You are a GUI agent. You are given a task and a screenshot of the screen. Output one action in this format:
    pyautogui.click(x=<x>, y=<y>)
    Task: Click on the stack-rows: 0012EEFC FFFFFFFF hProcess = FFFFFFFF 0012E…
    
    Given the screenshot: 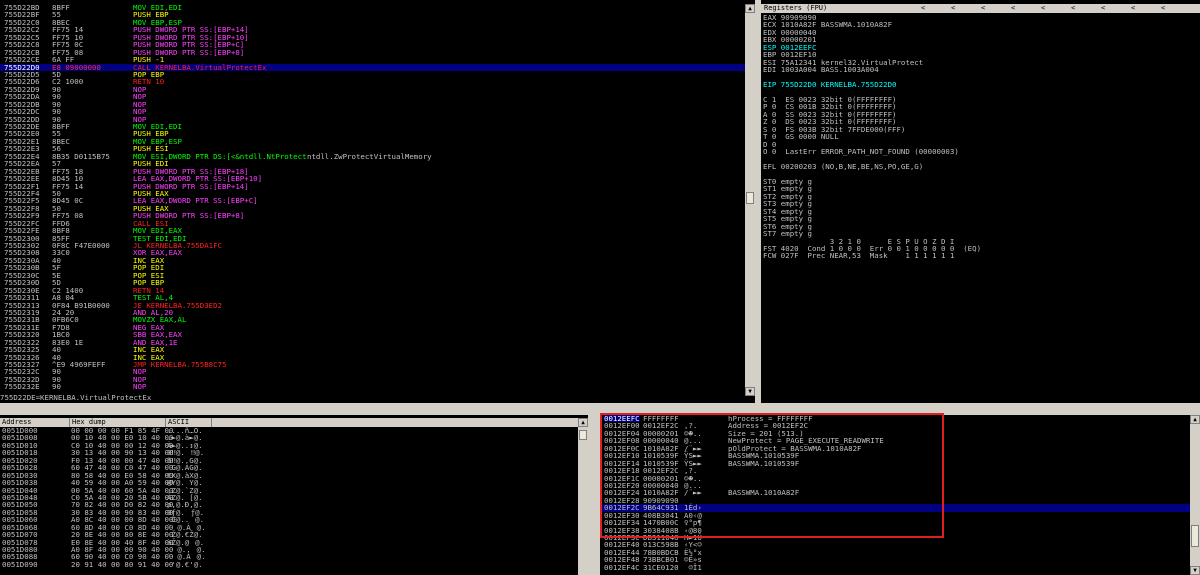 What is the action you would take?
    pyautogui.click(x=895, y=493)
    